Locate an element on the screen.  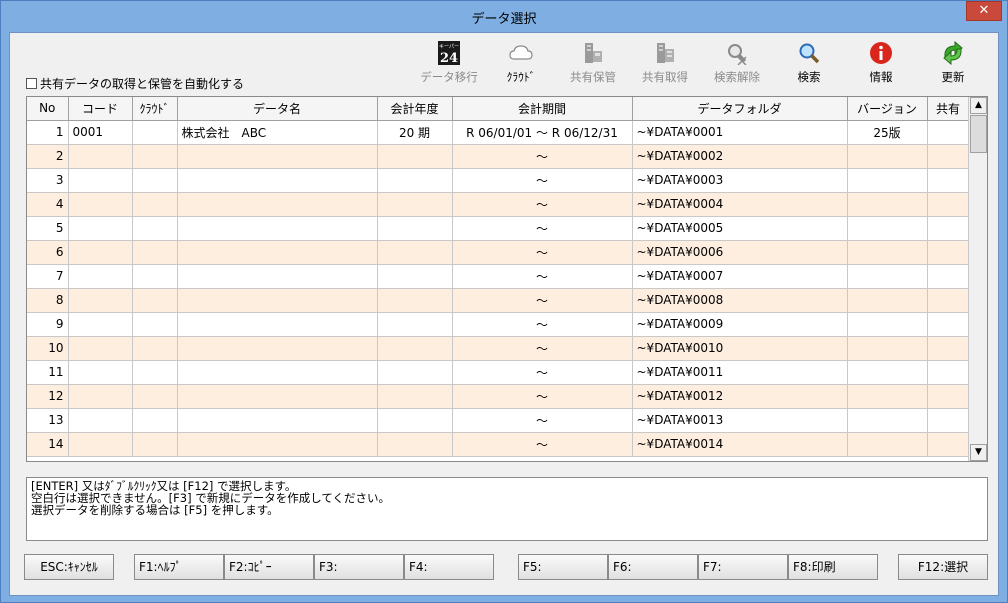
cell-folder: ~¥DATA¥0007 is located at coordinates (740, 276).